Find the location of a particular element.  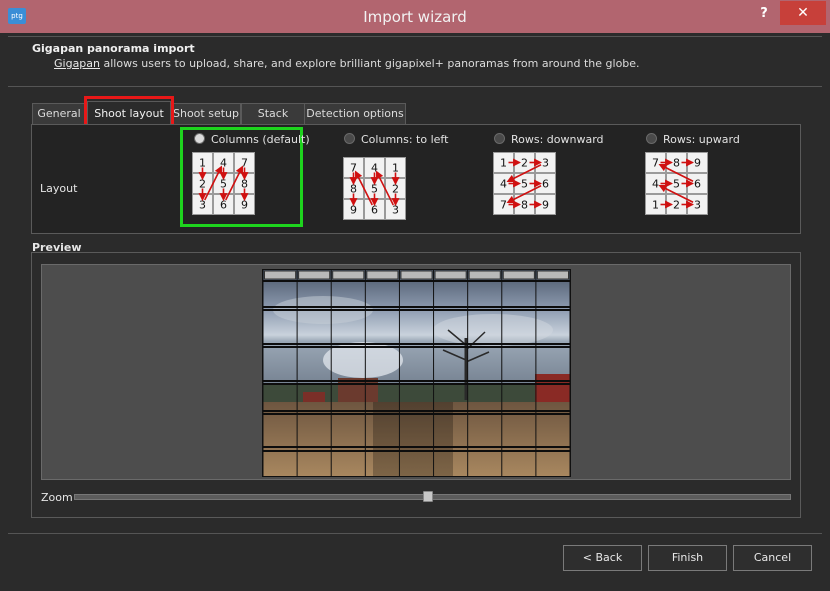

page-title: Gigapan panorama import is located at coordinates (113, 48).